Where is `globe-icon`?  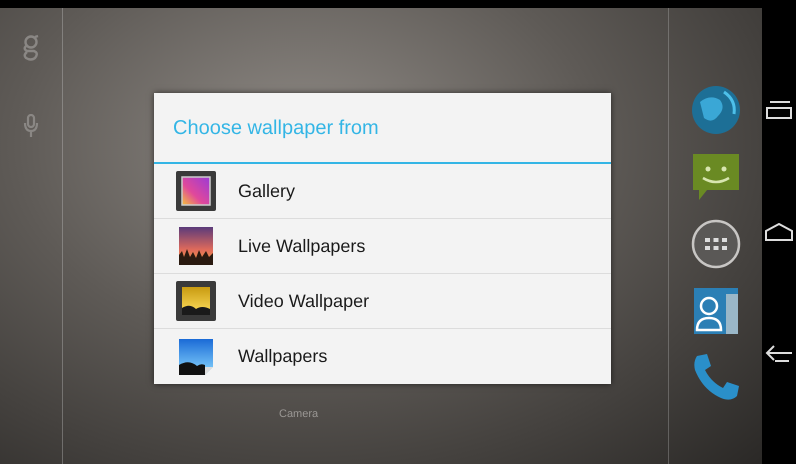
globe-icon is located at coordinates (716, 110).